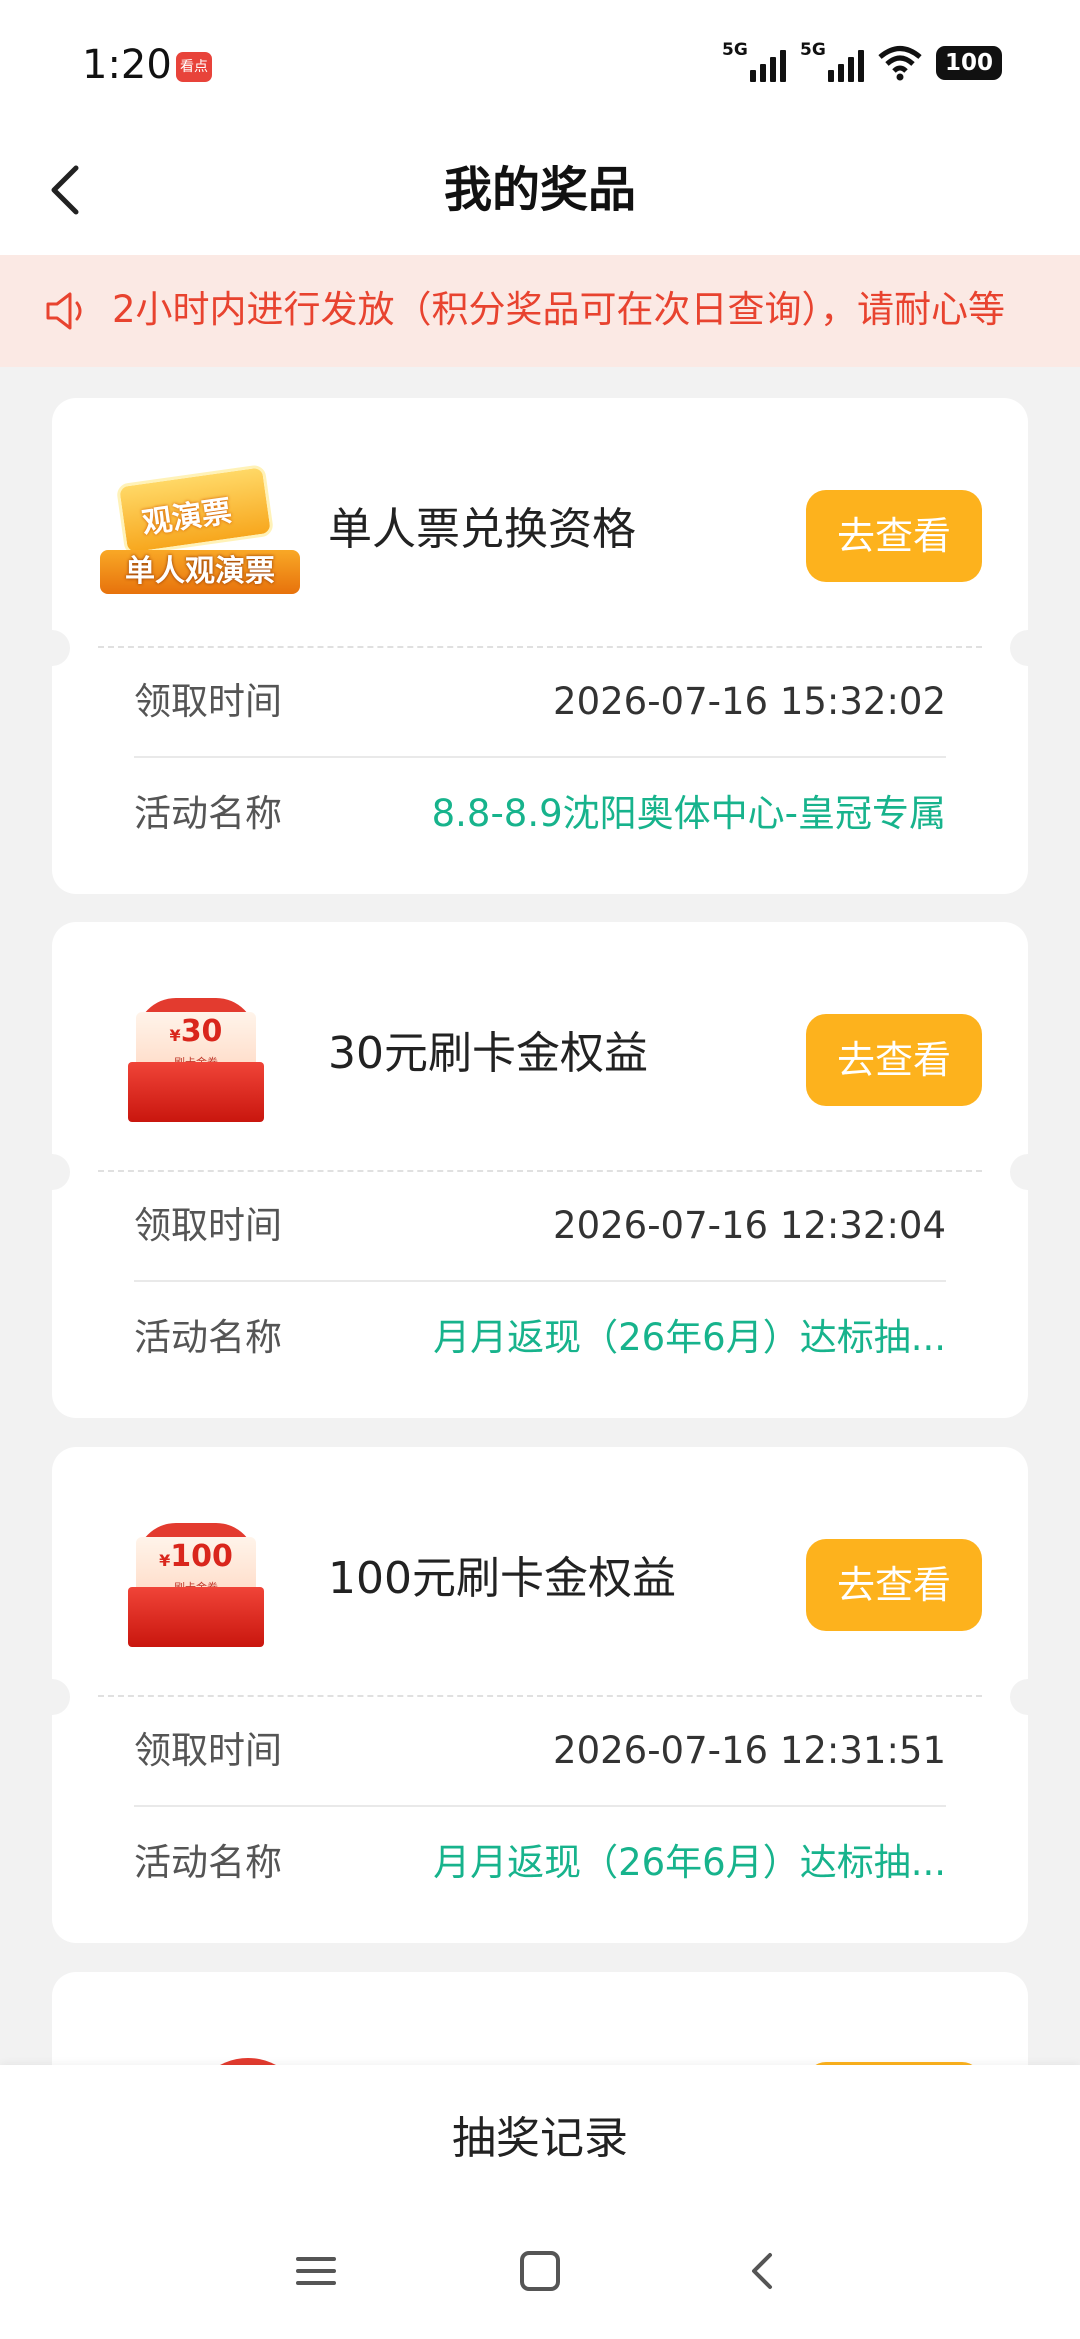 Image resolution: width=1080 pixels, height=2339 pixels. I want to click on claim-time-value: 2026-07-16 15:32:02, so click(749, 701).